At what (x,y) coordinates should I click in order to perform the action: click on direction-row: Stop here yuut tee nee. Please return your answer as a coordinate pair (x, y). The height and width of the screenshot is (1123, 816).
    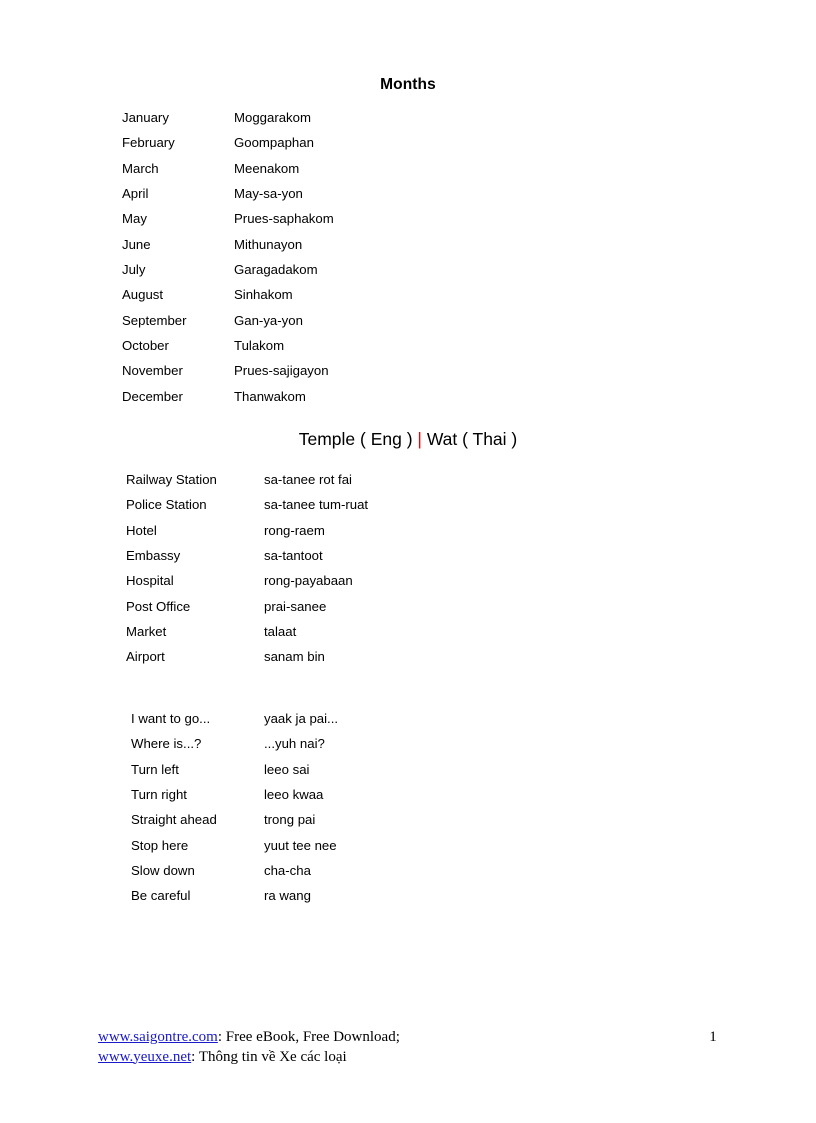
    Looking at the image, I should click on (234, 845).